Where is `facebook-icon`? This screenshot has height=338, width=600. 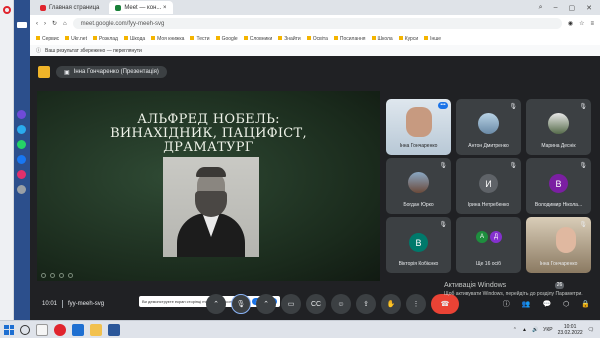 facebook-icon is located at coordinates (21, 159).